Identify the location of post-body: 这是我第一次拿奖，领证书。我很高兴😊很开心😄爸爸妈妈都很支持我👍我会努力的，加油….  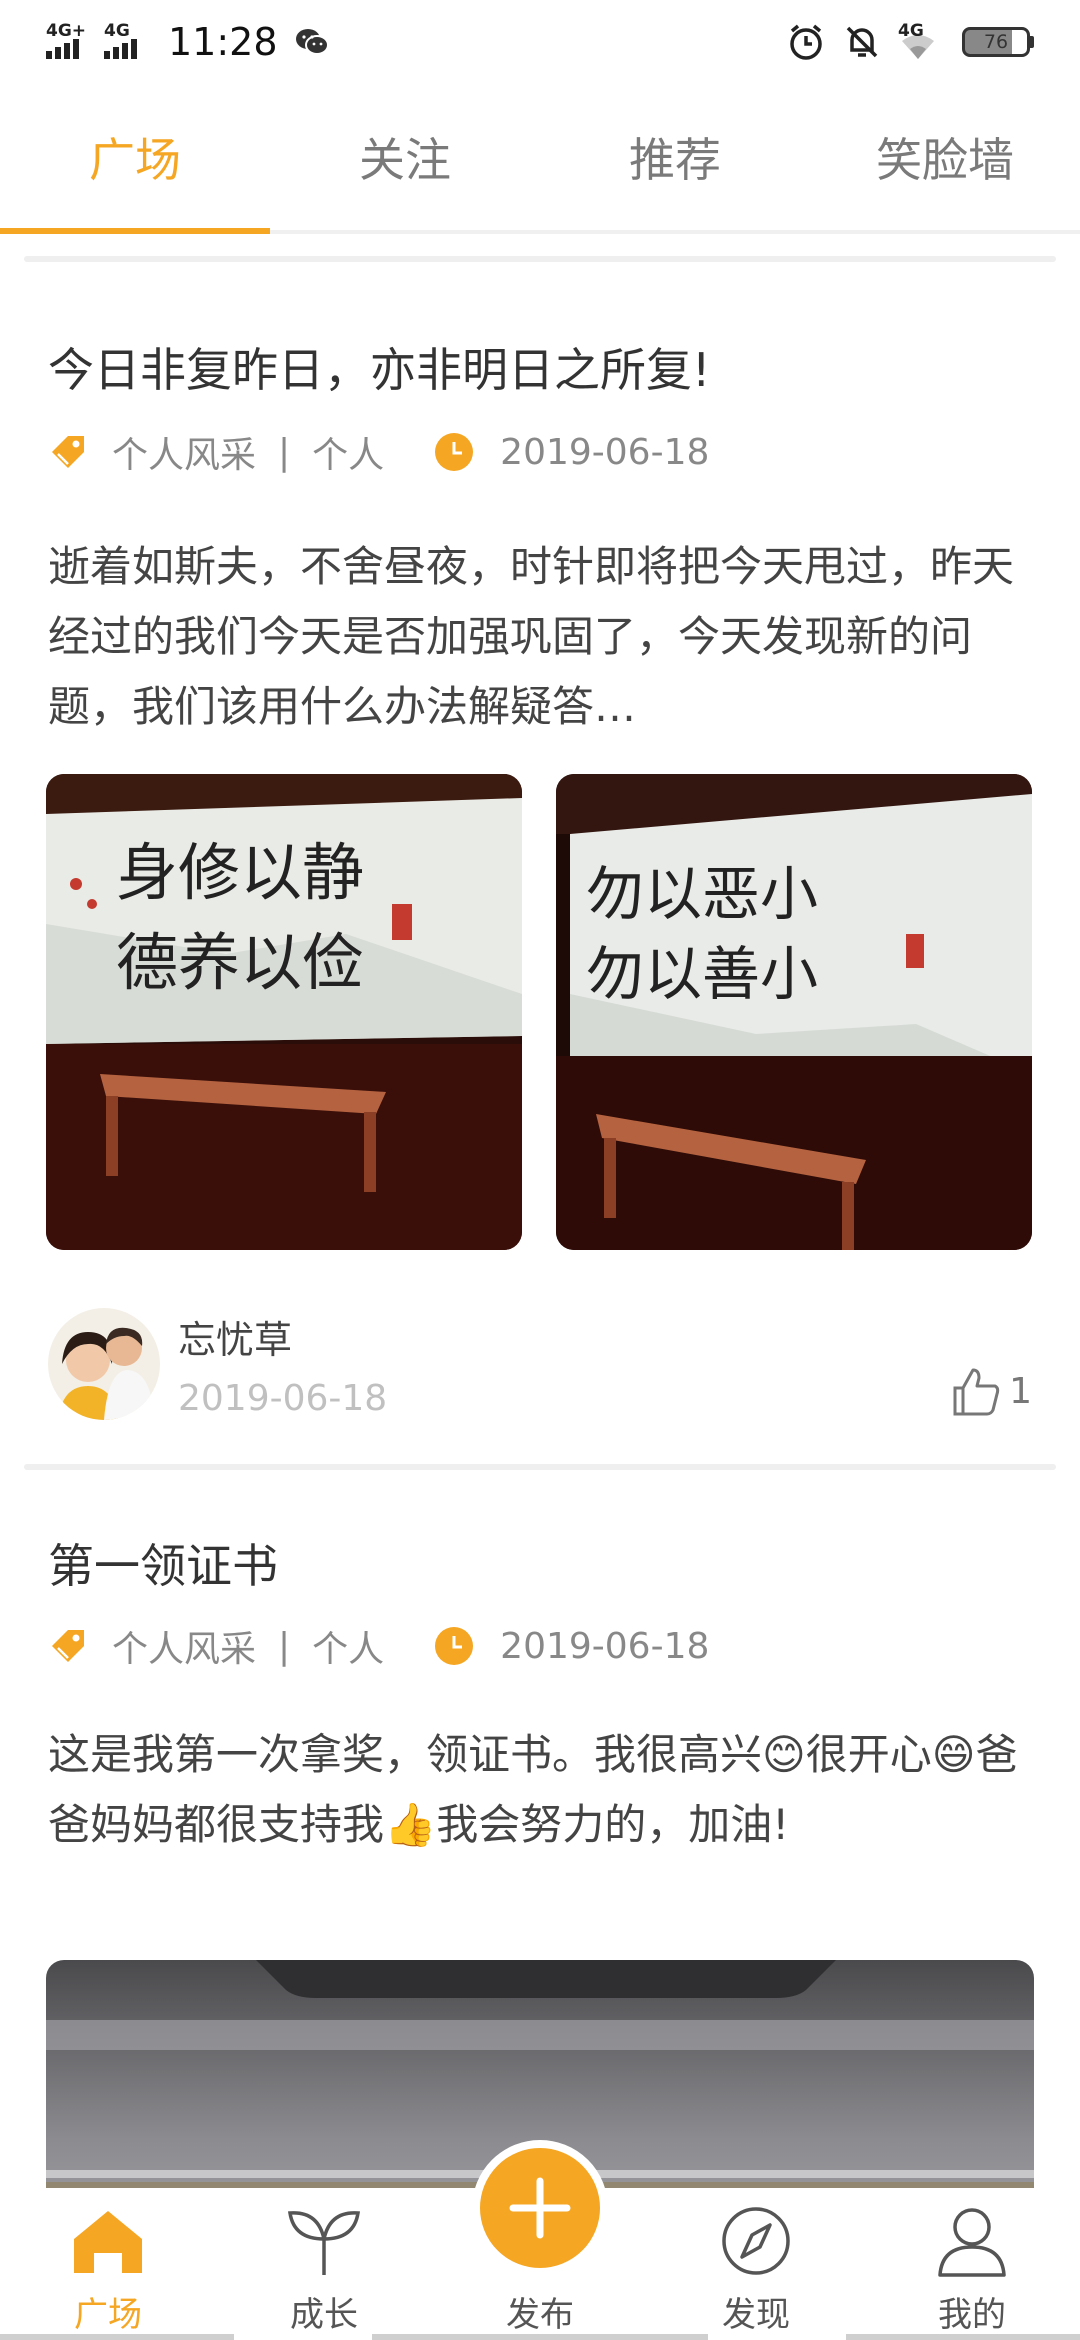
(543, 1790).